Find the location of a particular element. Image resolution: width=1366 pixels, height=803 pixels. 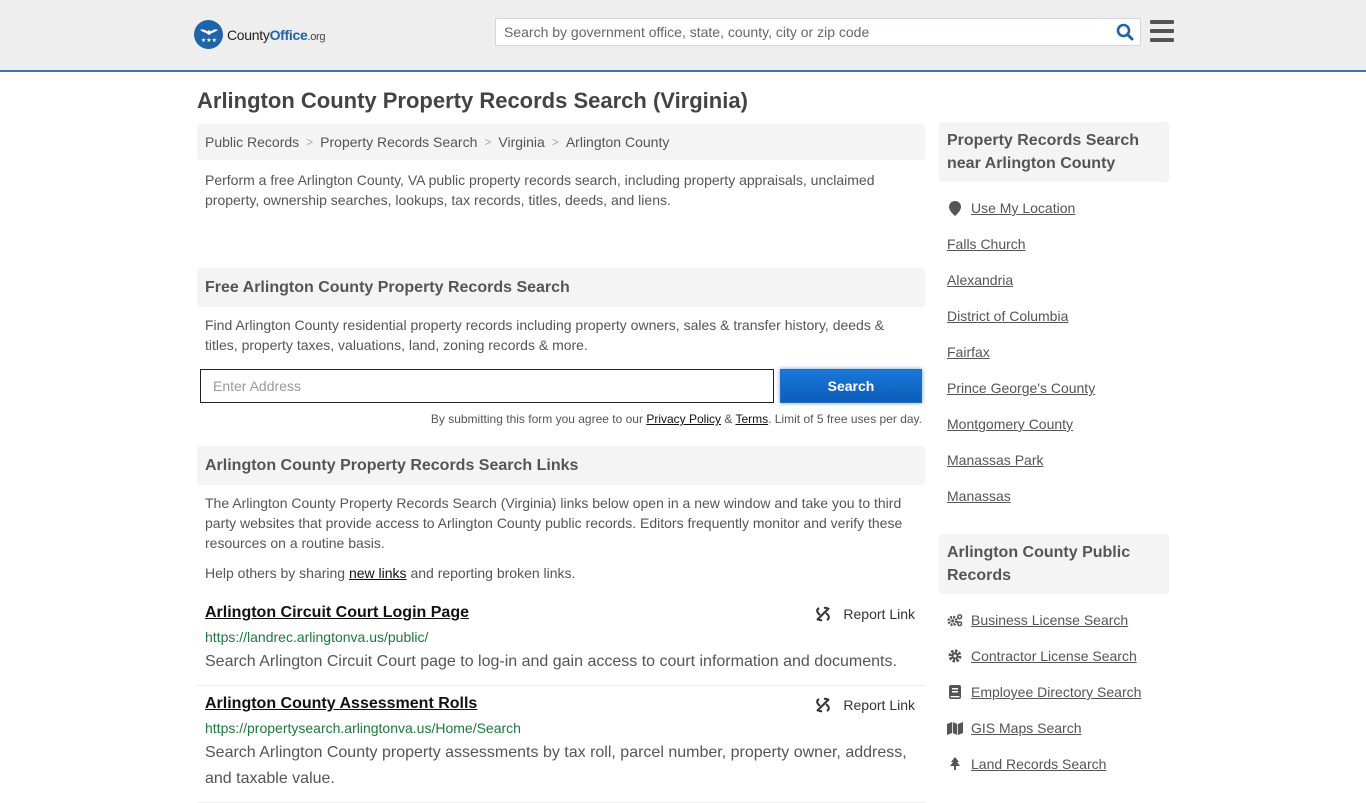

help-prefix: Help others by sharing is located at coordinates (277, 573).